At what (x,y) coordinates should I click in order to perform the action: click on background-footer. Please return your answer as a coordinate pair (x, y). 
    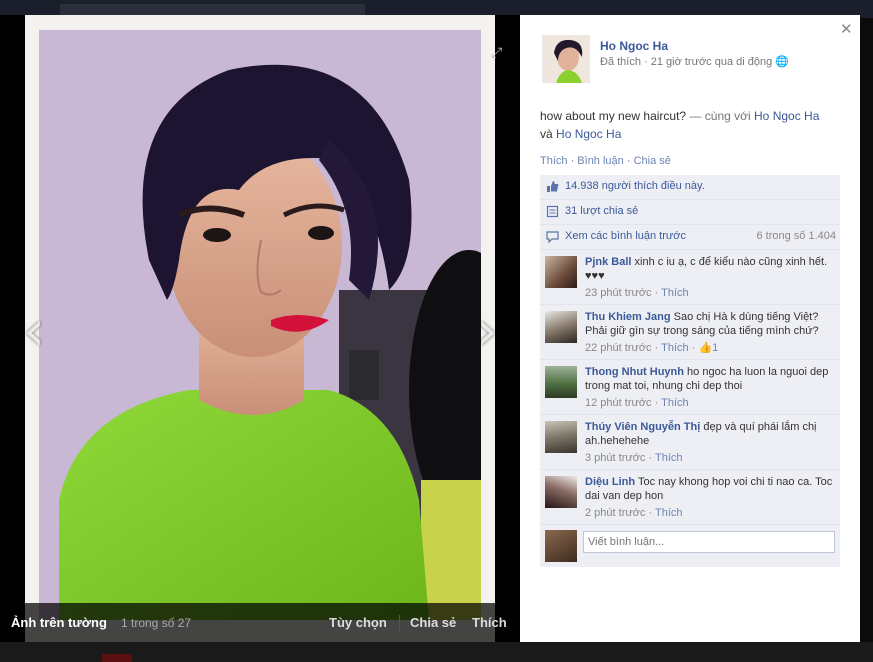
    Looking at the image, I should click on (436, 652).